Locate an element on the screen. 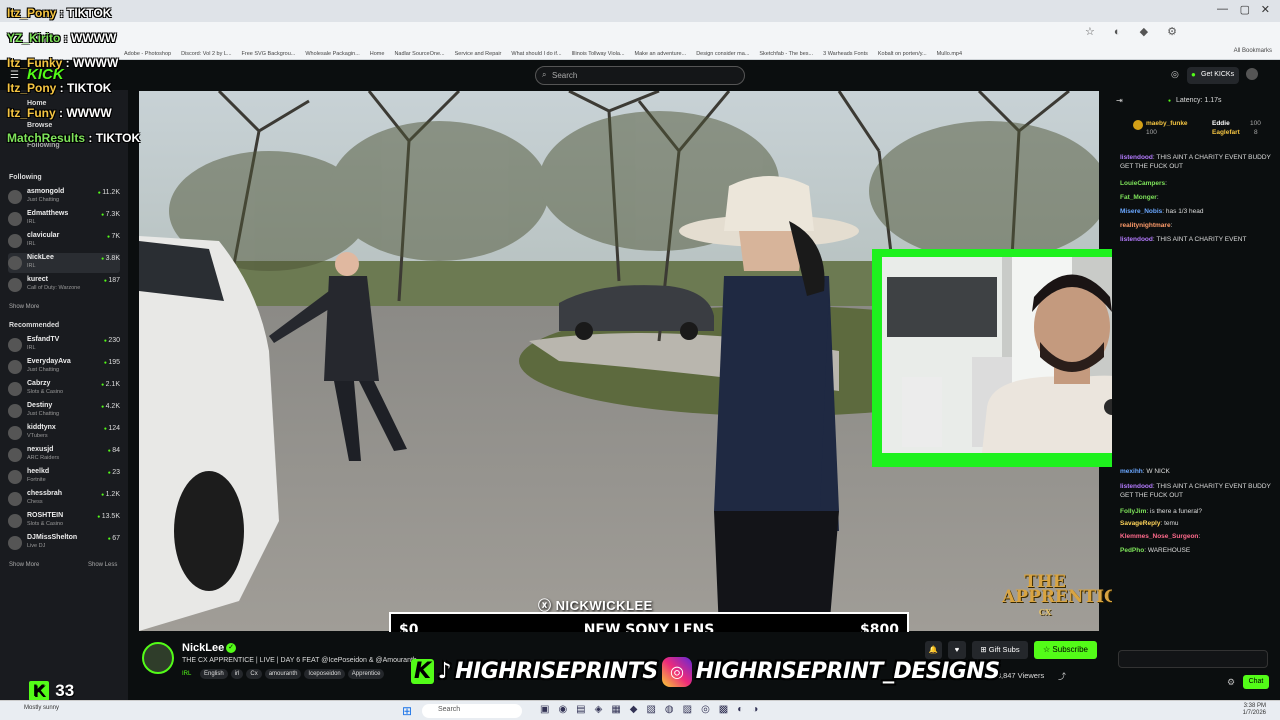 Image resolution: width=1280 pixels, height=720 pixels. recommended-title: Recommended is located at coordinates (34, 325).